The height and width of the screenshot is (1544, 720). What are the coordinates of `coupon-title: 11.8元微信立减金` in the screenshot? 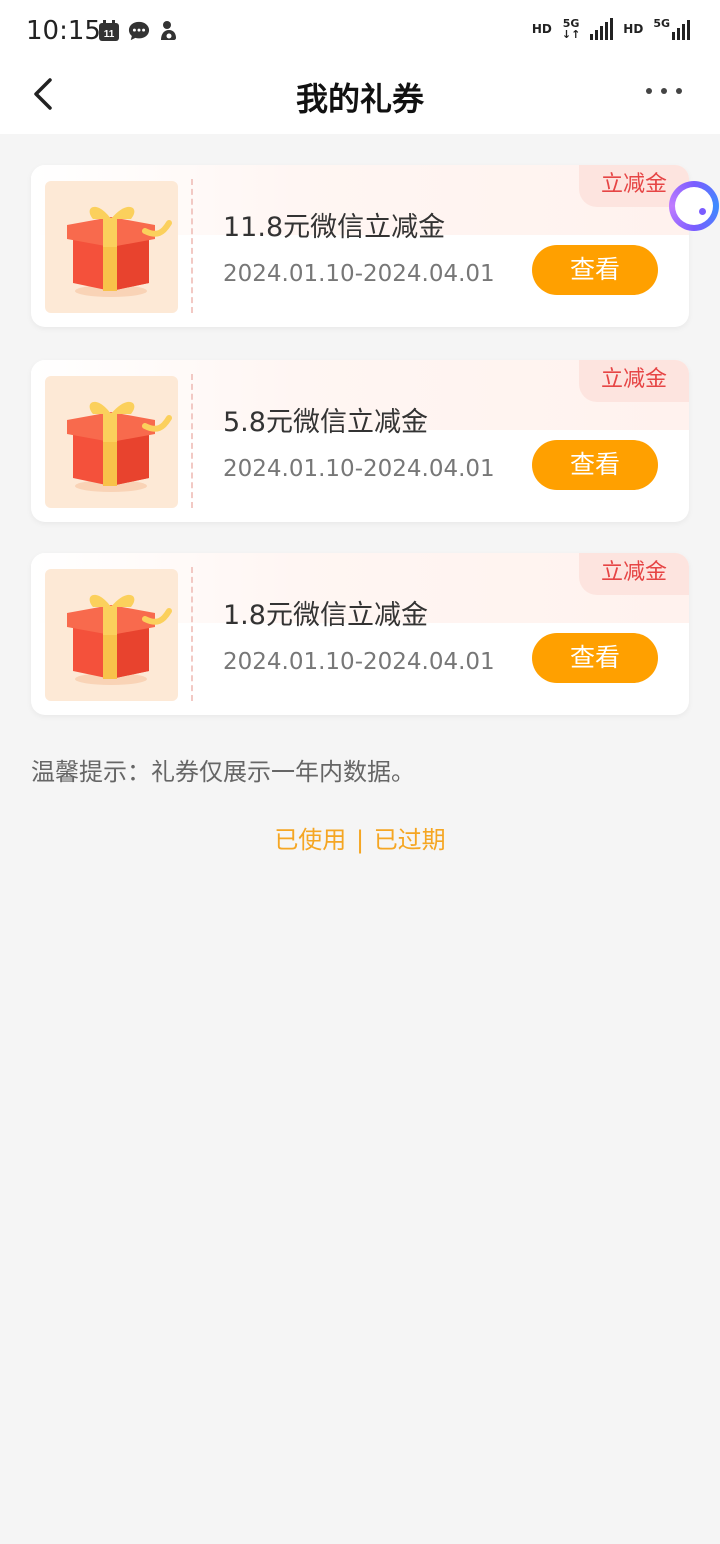 It's located at (334, 227).